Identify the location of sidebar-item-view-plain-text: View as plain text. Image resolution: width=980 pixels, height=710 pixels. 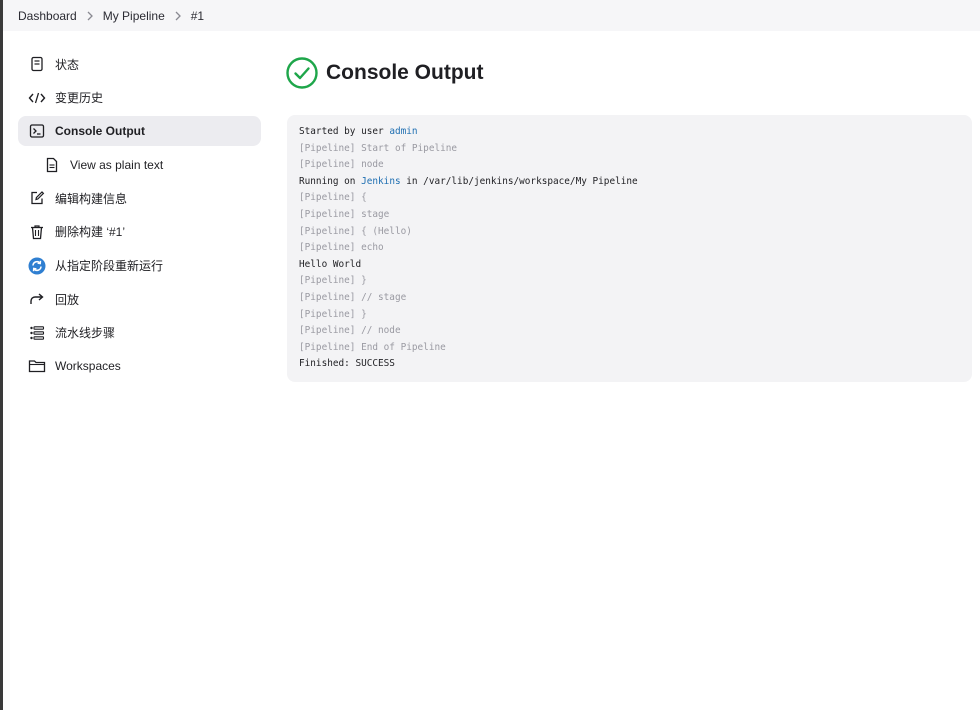
(139, 165).